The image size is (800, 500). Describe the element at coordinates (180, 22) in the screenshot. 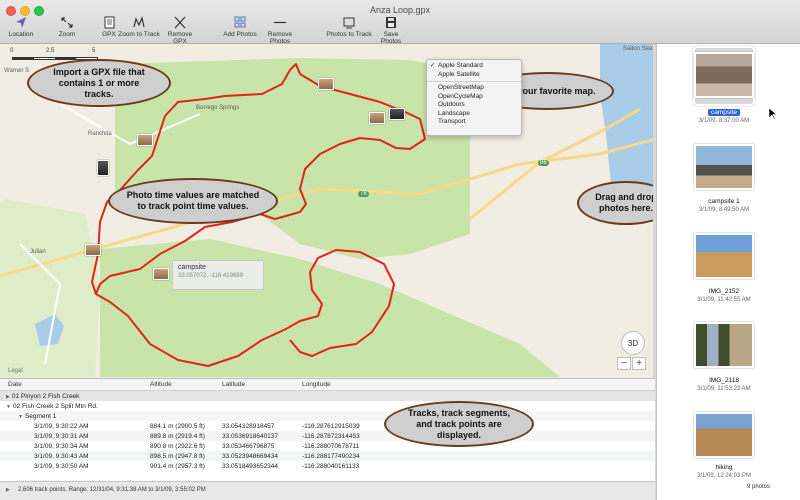

I see `remove-x-icon` at that location.